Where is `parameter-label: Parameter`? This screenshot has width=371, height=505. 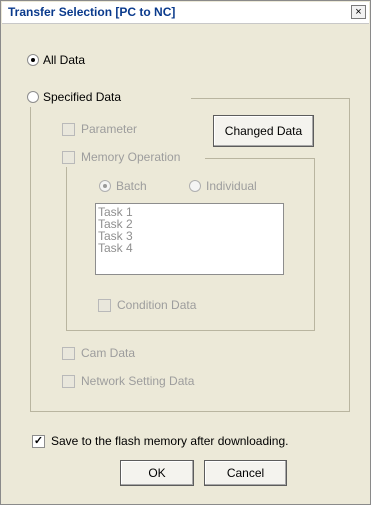 parameter-label: Parameter is located at coordinates (109, 129).